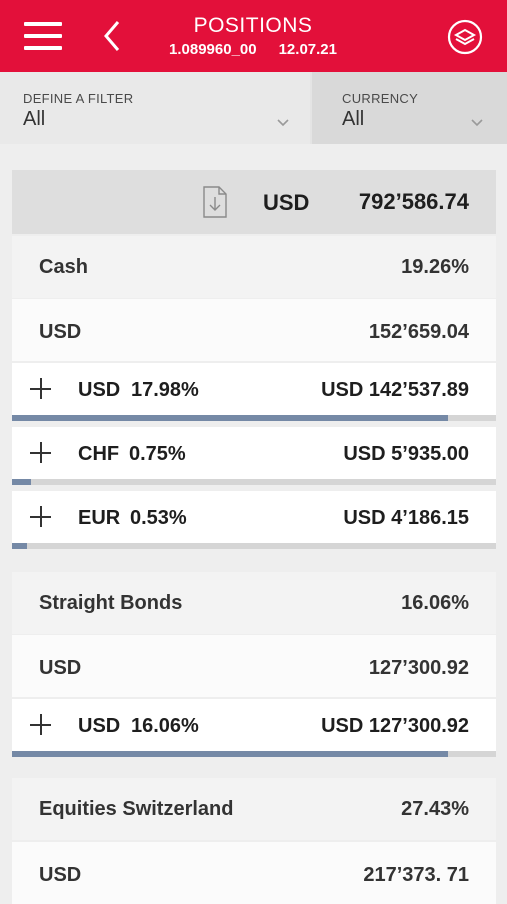 Image resolution: width=507 pixels, height=904 pixels. What do you see at coordinates (435, 603) in the screenshot?
I see `category-percent: 16.06%` at bounding box center [435, 603].